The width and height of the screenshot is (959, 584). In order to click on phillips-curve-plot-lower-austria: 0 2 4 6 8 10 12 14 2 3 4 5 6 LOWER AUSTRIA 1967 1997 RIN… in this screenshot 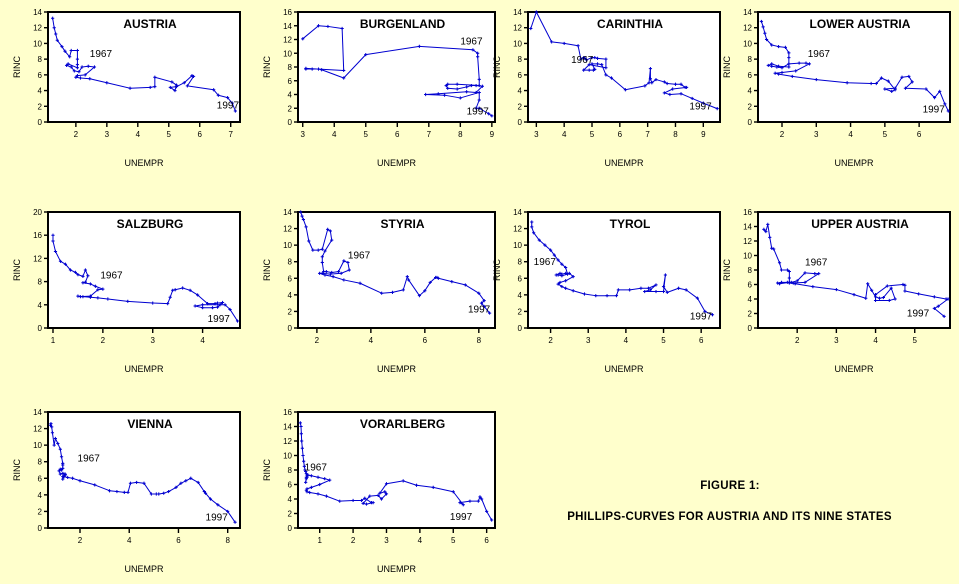, I will do `click(836, 88)`.